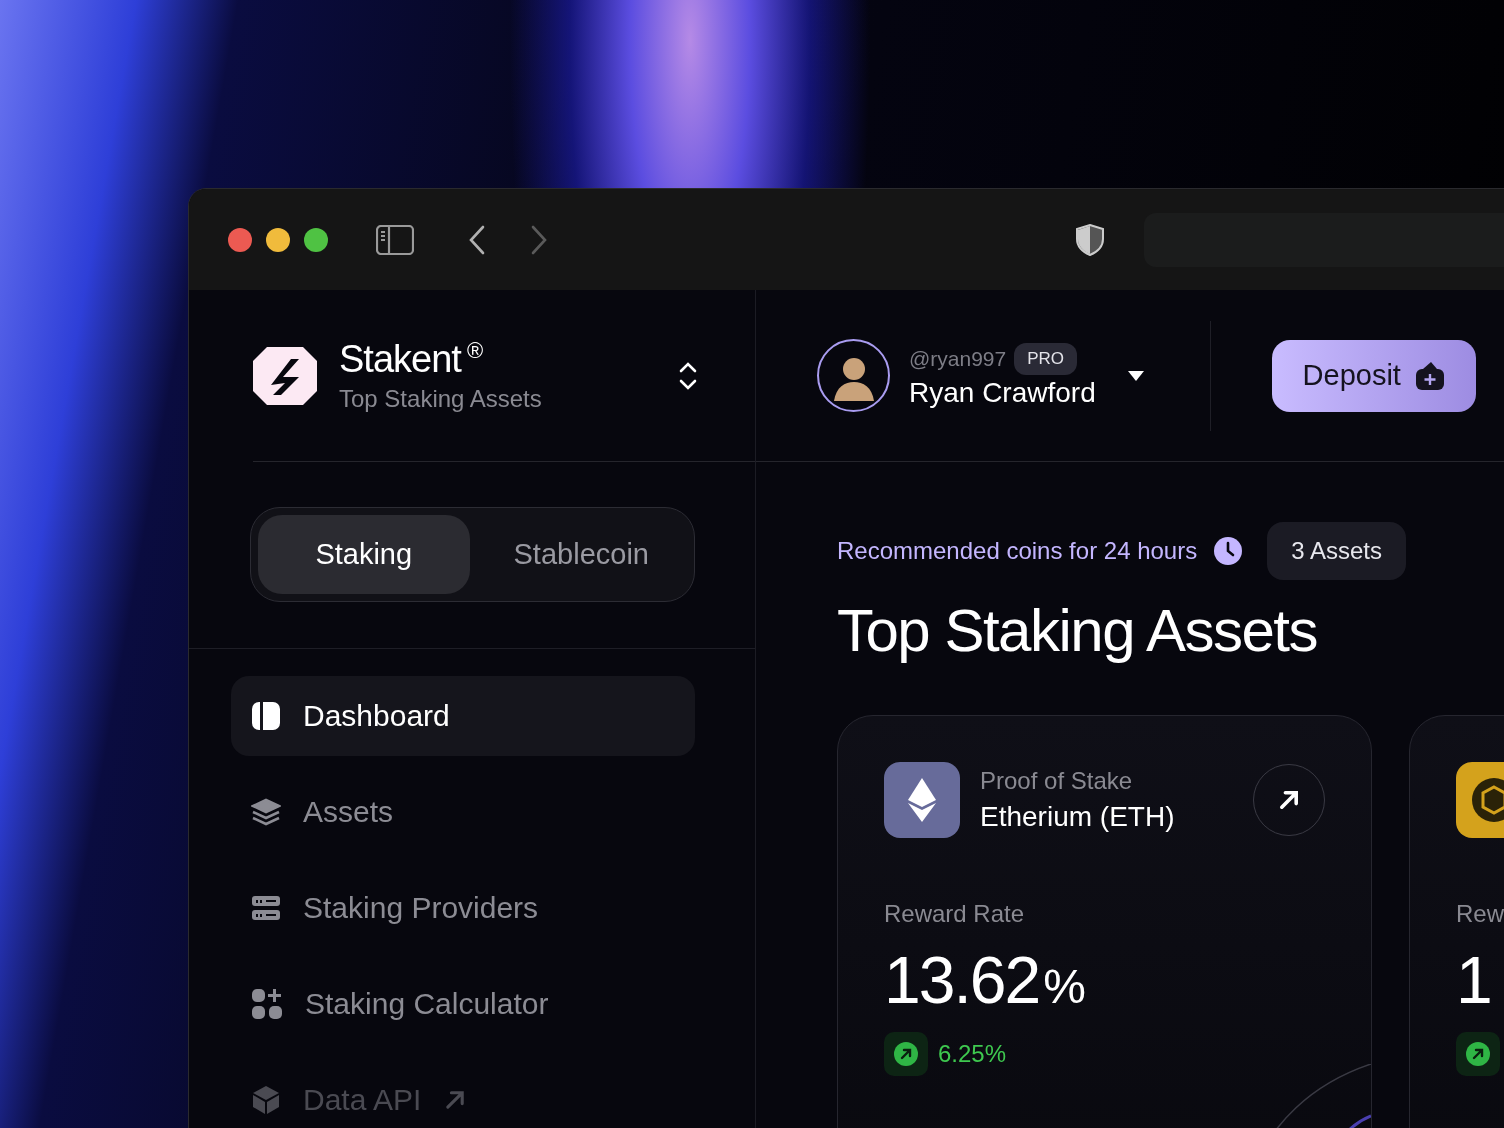  Describe the element at coordinates (364, 554) in the screenshot. I see `segment-tab: Staking` at that location.